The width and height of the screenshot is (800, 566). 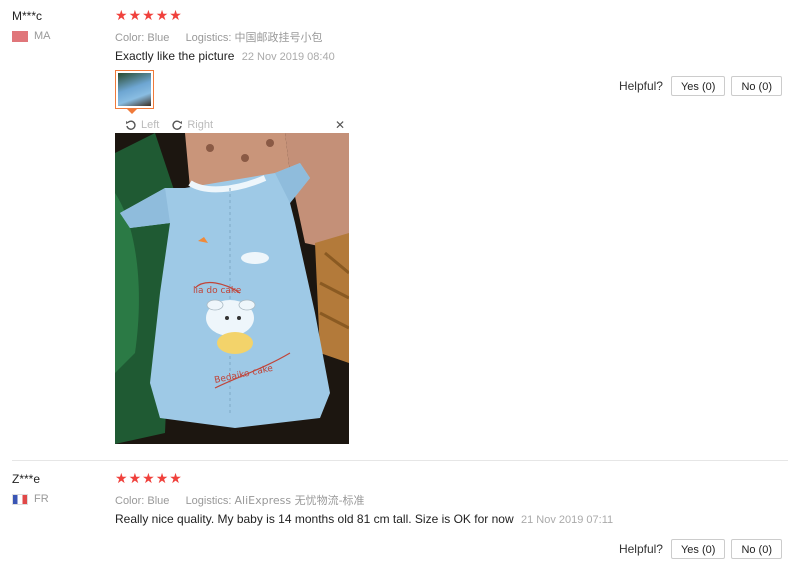 I want to click on rotate-left-label: Left, so click(x=150, y=125).